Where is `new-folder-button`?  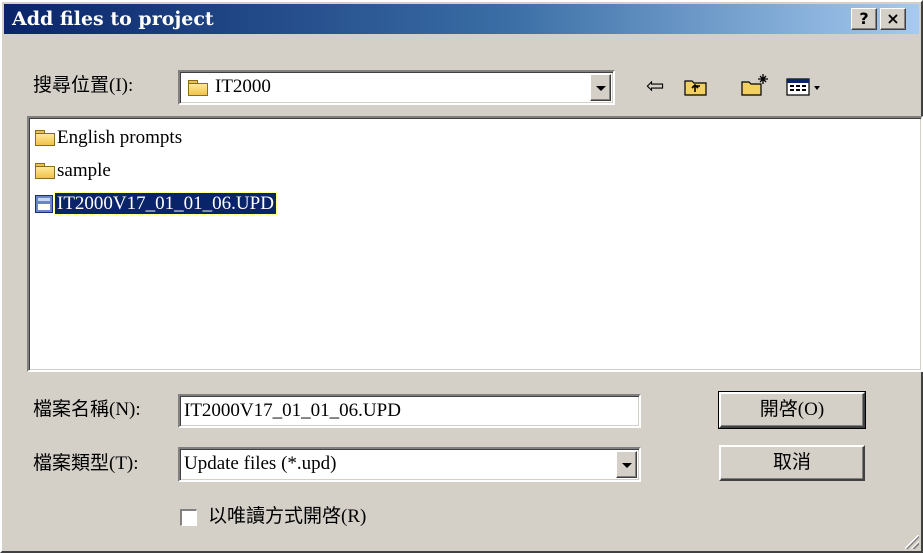 new-folder-button is located at coordinates (755, 84).